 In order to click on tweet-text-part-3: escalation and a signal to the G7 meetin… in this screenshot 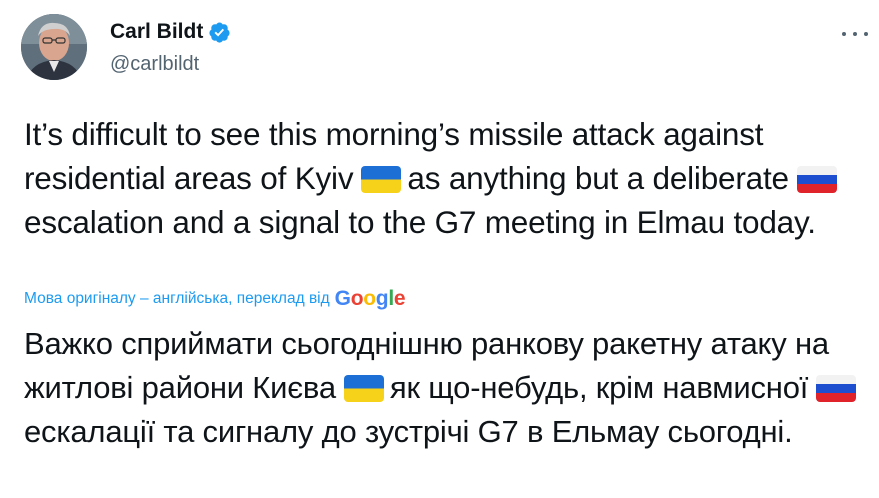, I will do `click(420, 222)`.